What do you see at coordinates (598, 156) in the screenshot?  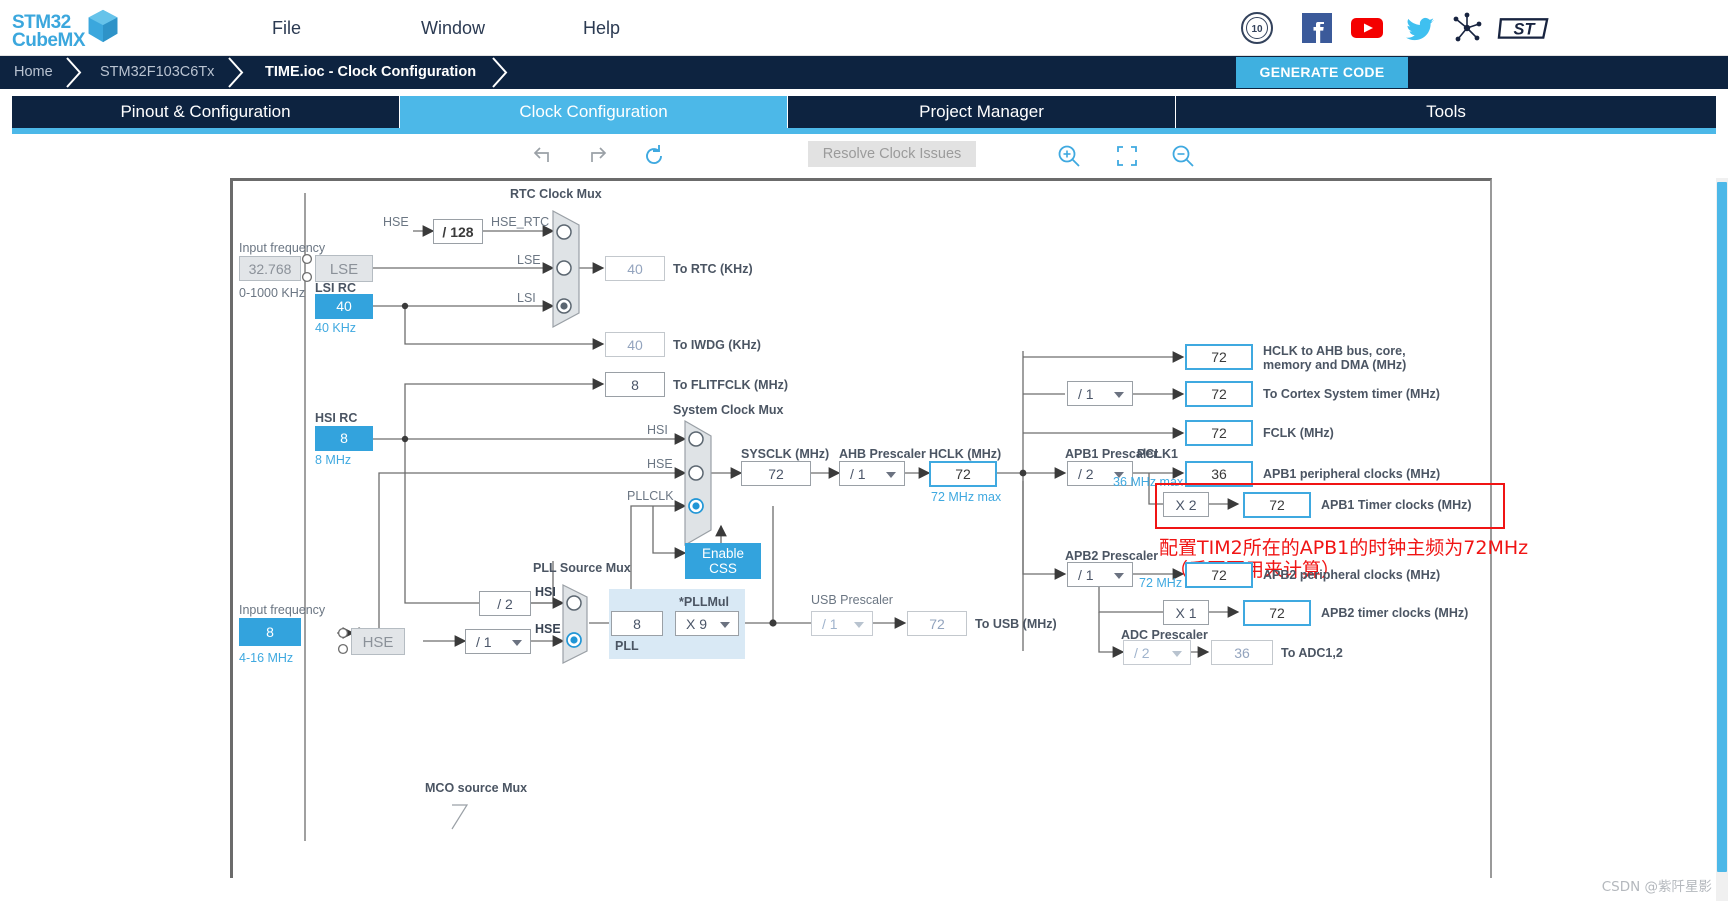 I see `redo-icon` at bounding box center [598, 156].